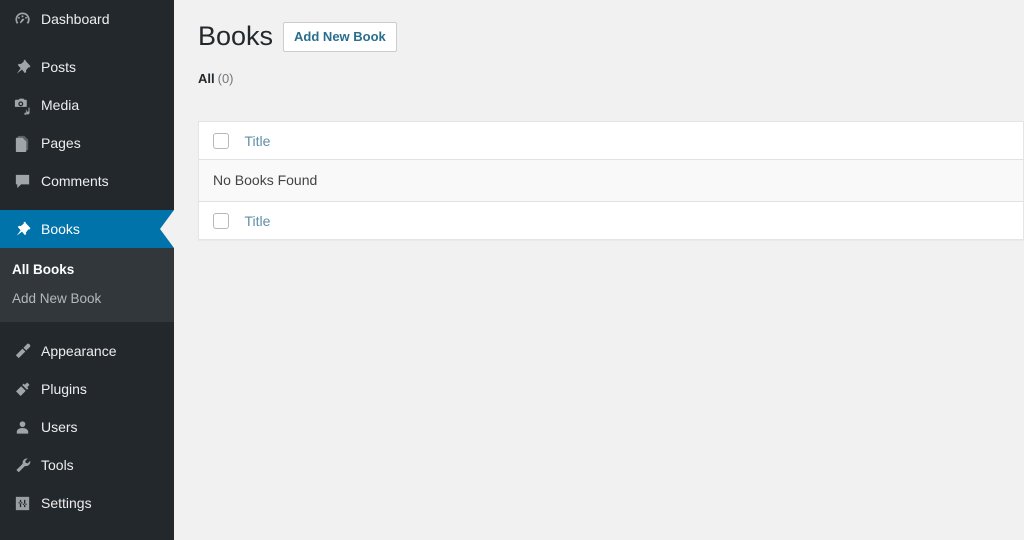 Image resolution: width=1024 pixels, height=540 pixels. What do you see at coordinates (59, 427) in the screenshot?
I see `sidebar-item-label: Users` at bounding box center [59, 427].